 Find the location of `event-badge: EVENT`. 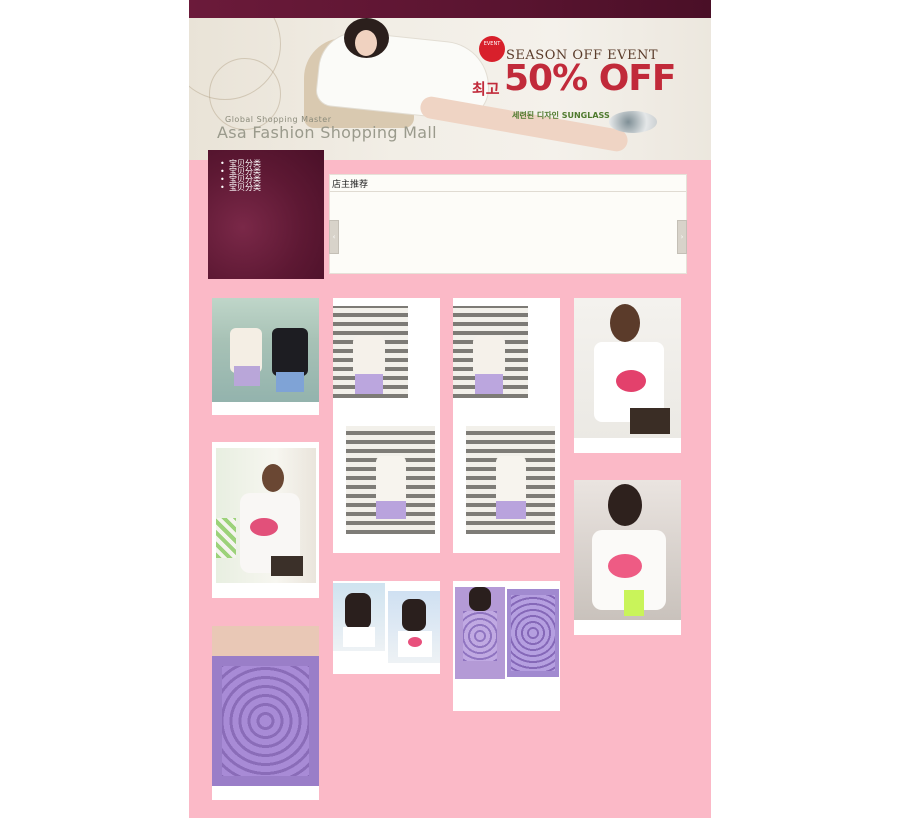

event-badge: EVENT is located at coordinates (492, 49).